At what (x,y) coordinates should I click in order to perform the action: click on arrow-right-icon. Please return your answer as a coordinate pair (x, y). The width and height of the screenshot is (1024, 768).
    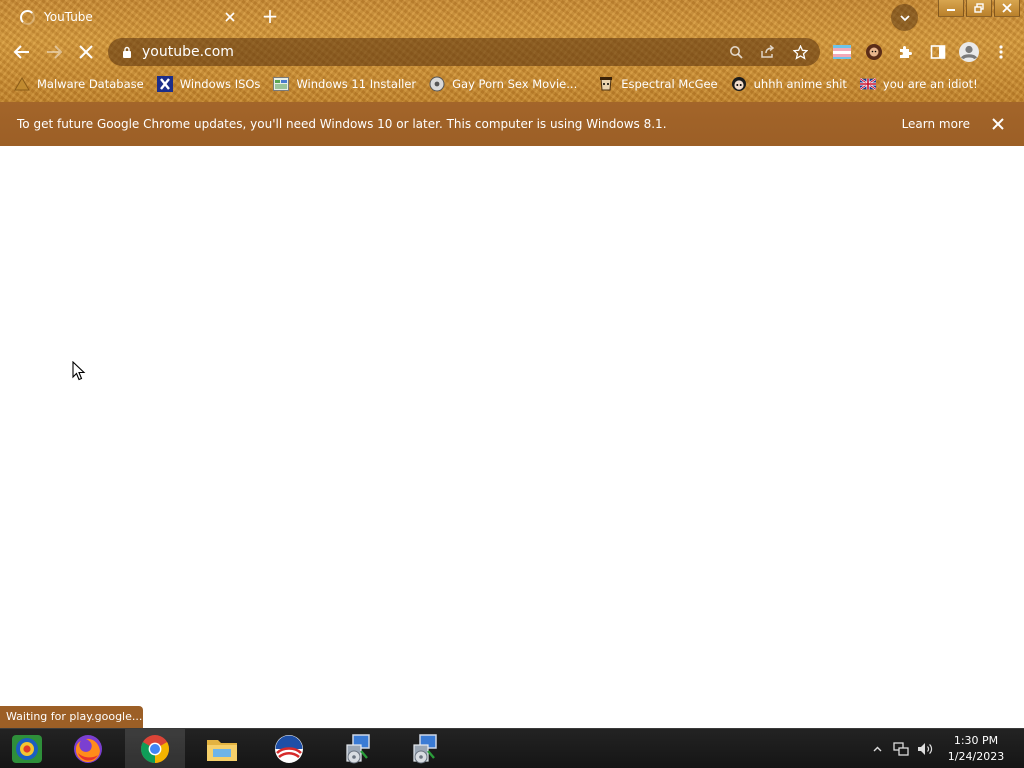
    Looking at the image, I should click on (55, 52).